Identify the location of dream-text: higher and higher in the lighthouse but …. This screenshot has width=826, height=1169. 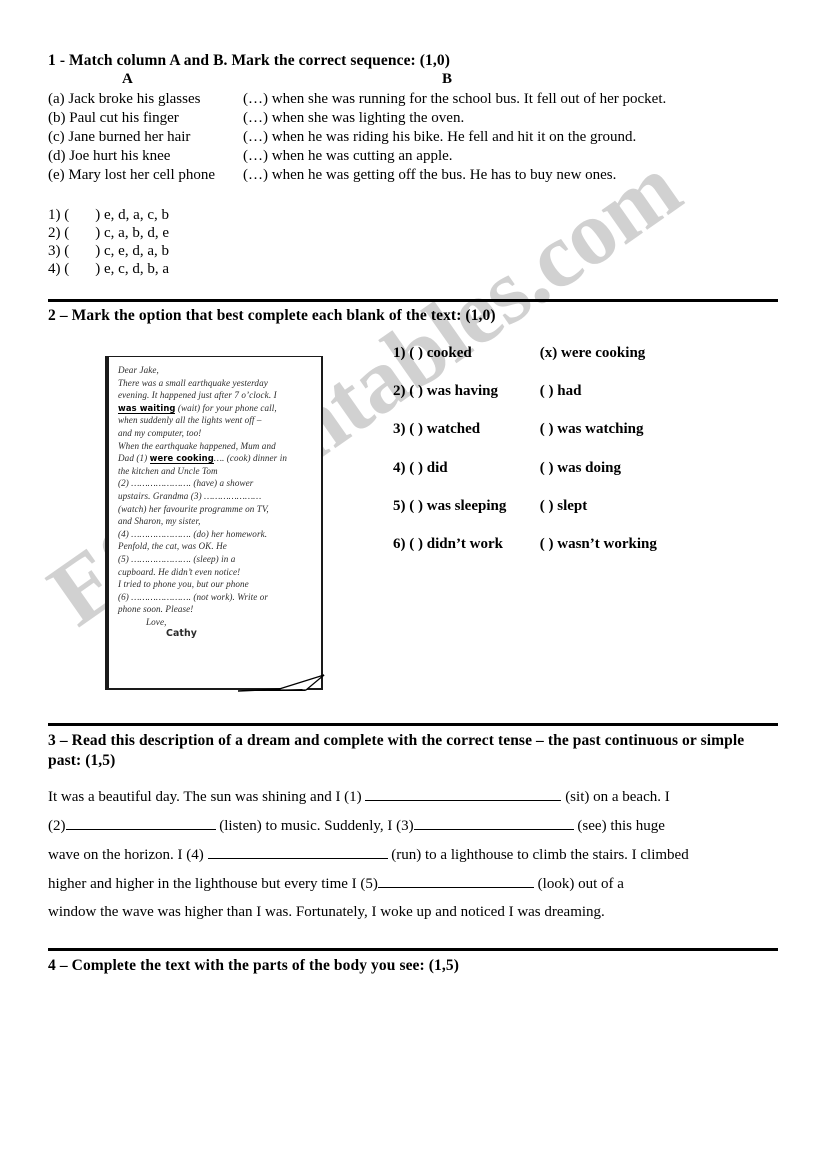
(213, 884).